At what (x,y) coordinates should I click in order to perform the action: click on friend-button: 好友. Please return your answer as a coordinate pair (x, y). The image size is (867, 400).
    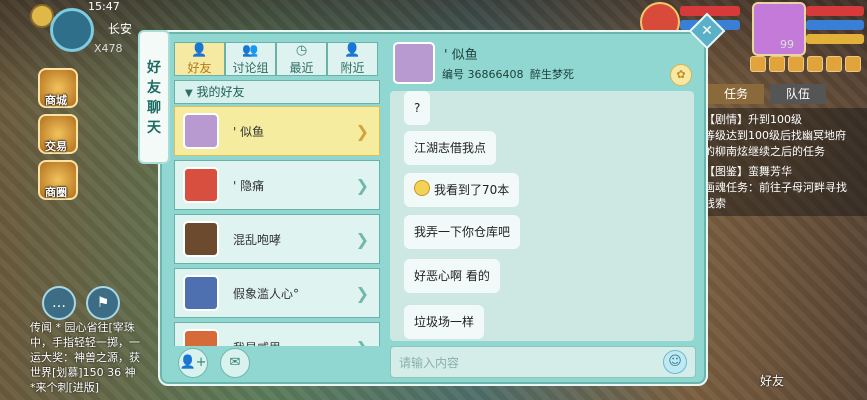
    Looking at the image, I should click on (772, 380).